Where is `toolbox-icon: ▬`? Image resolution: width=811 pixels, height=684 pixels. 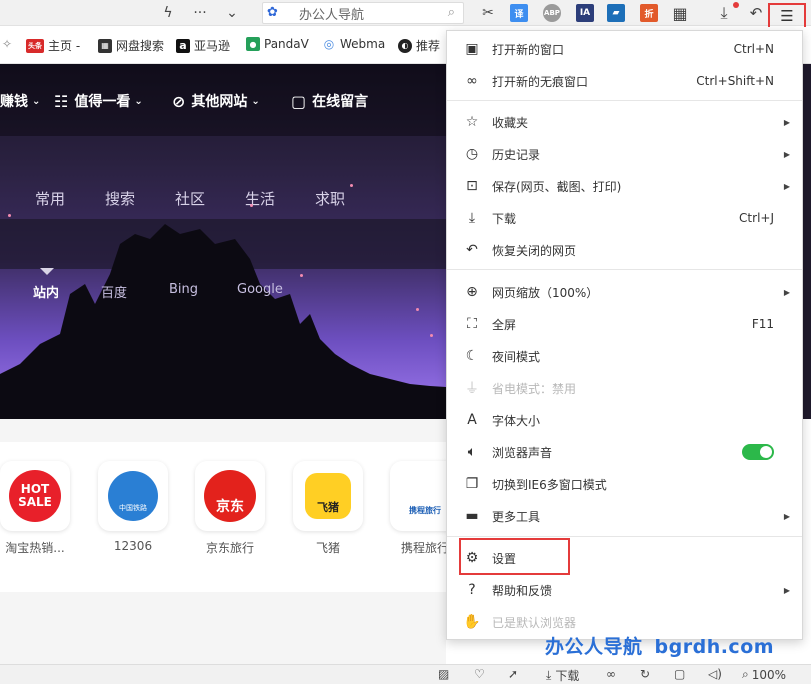 toolbox-icon: ▬ is located at coordinates (472, 516).